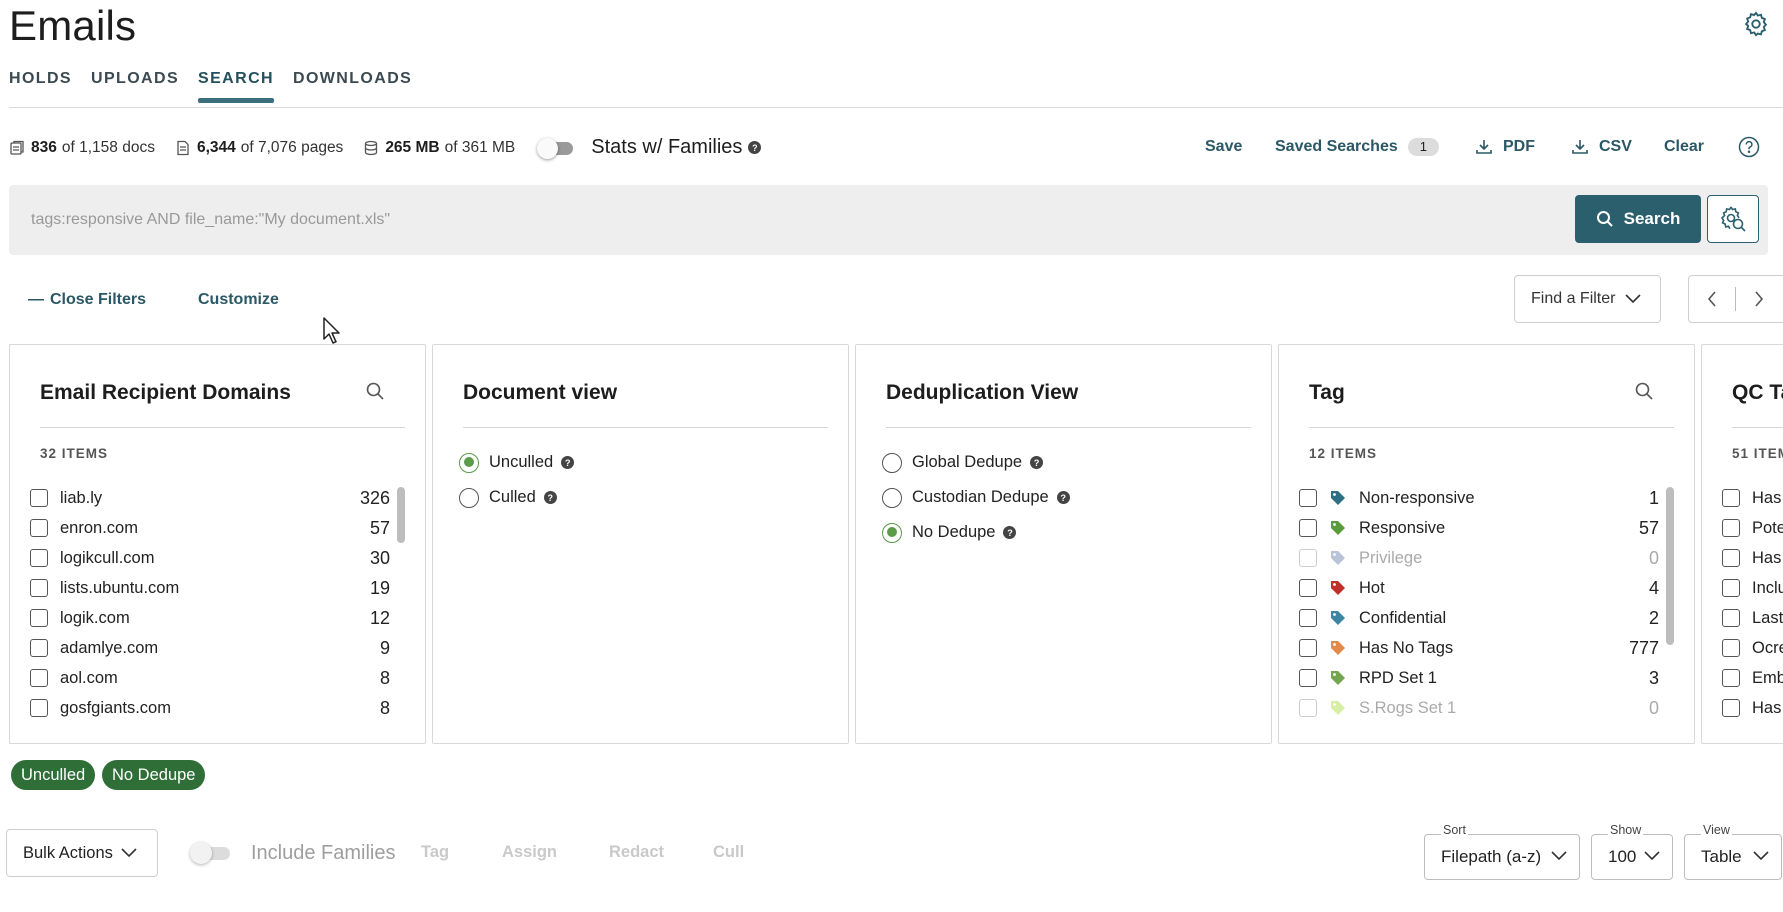 Image resolution: width=1783 pixels, height=912 pixels. Describe the element at coordinates (1733, 219) in the screenshot. I see `advanced-search-settings-button` at that location.